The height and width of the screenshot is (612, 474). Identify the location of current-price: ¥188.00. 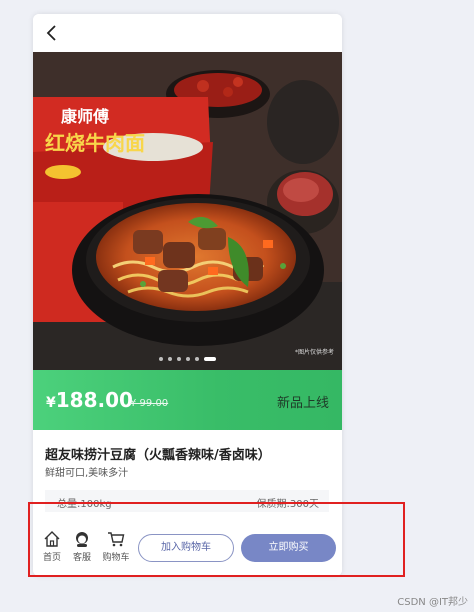
(89, 400).